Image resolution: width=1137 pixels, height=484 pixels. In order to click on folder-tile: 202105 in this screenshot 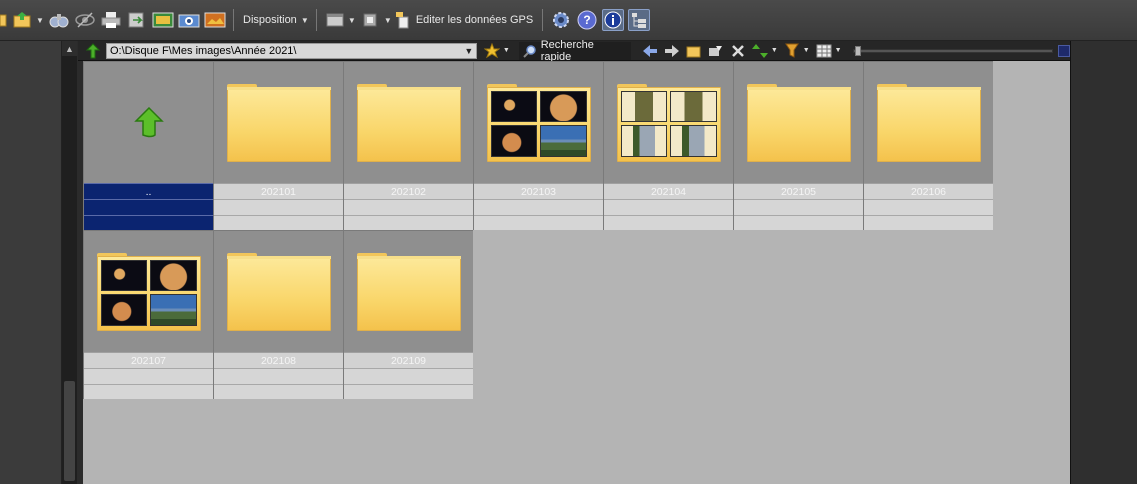, I will do `click(798, 145)`.